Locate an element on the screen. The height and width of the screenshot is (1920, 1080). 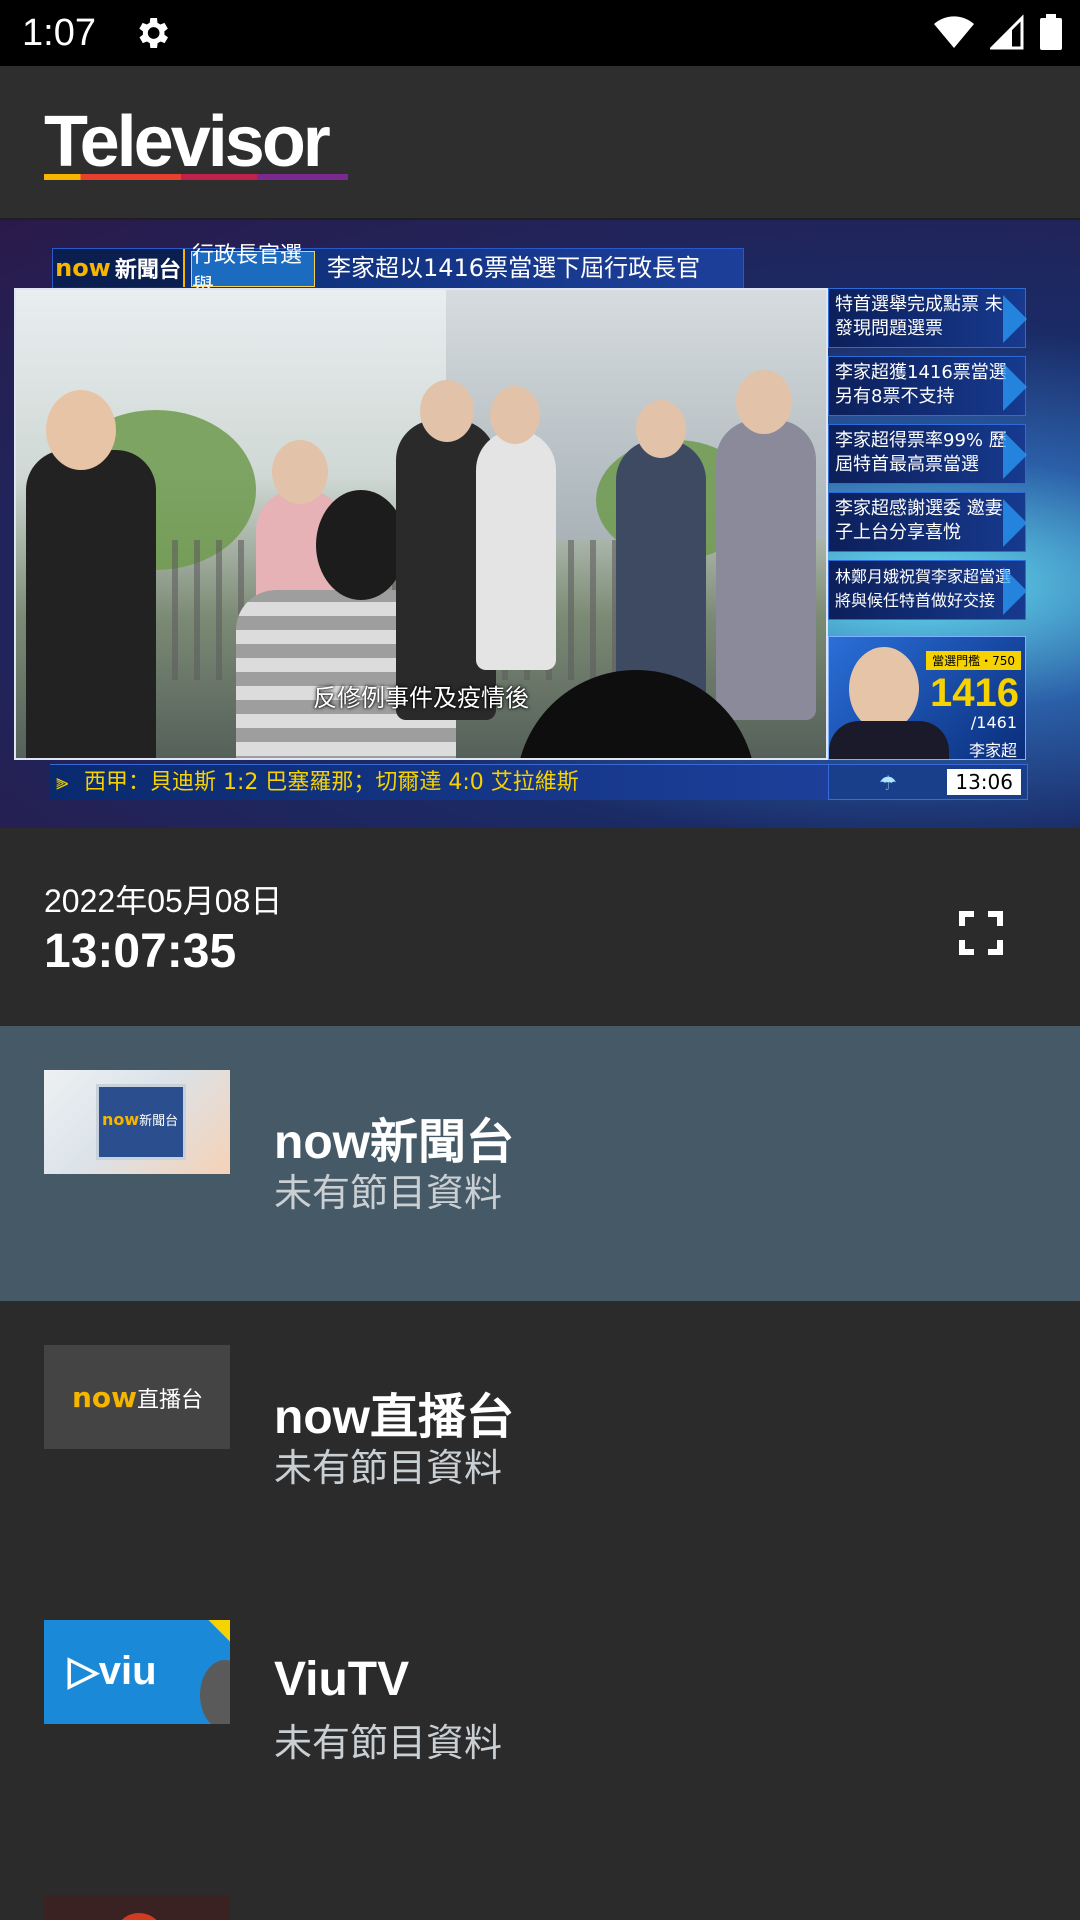
fullscreen-icon is located at coordinates (981, 933).